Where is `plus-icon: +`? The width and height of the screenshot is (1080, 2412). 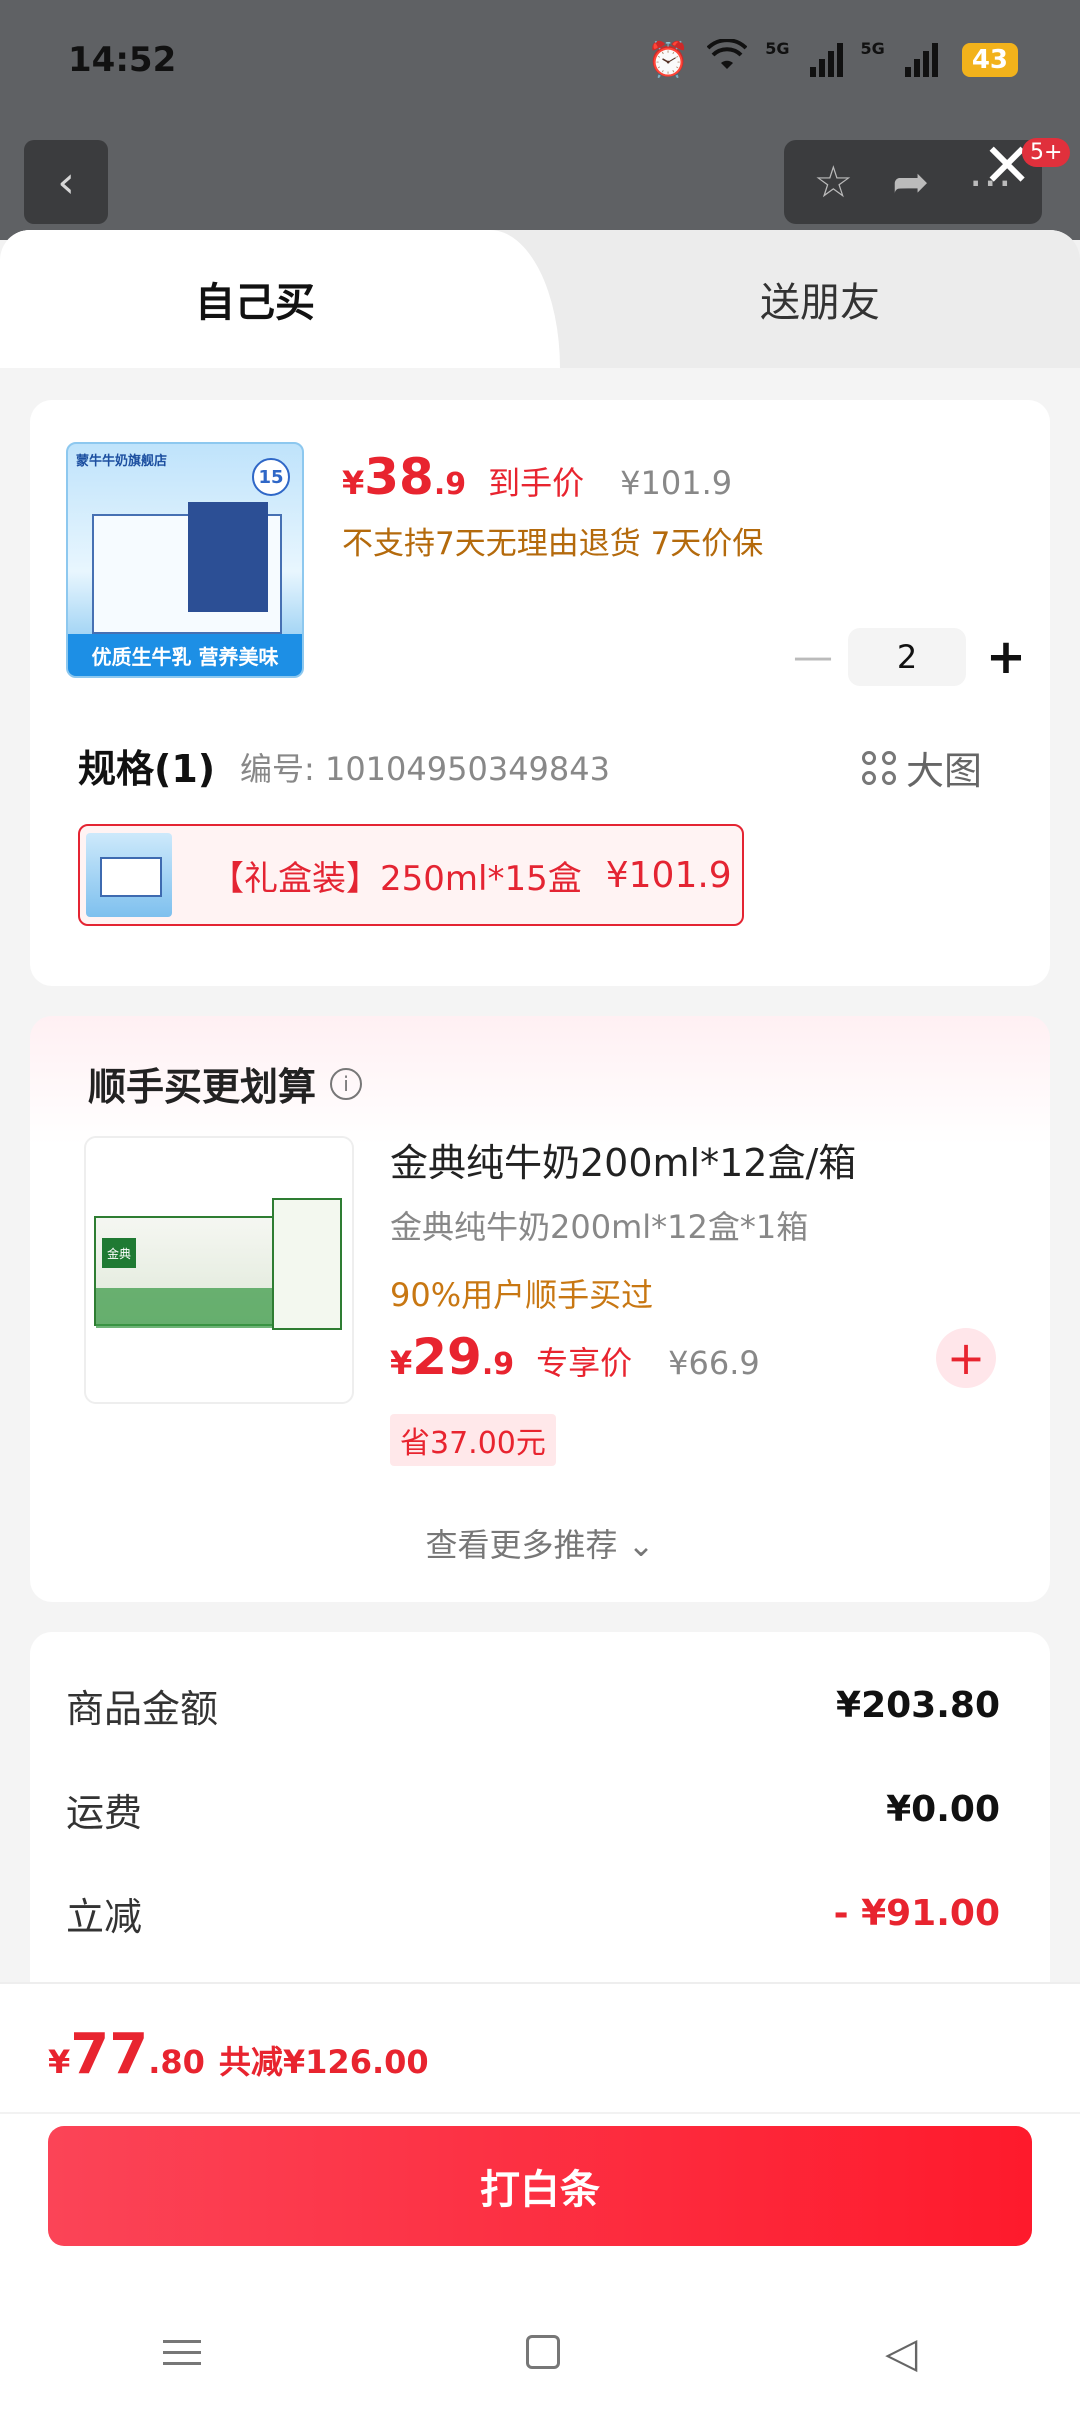 plus-icon: + is located at coordinates (966, 1358).